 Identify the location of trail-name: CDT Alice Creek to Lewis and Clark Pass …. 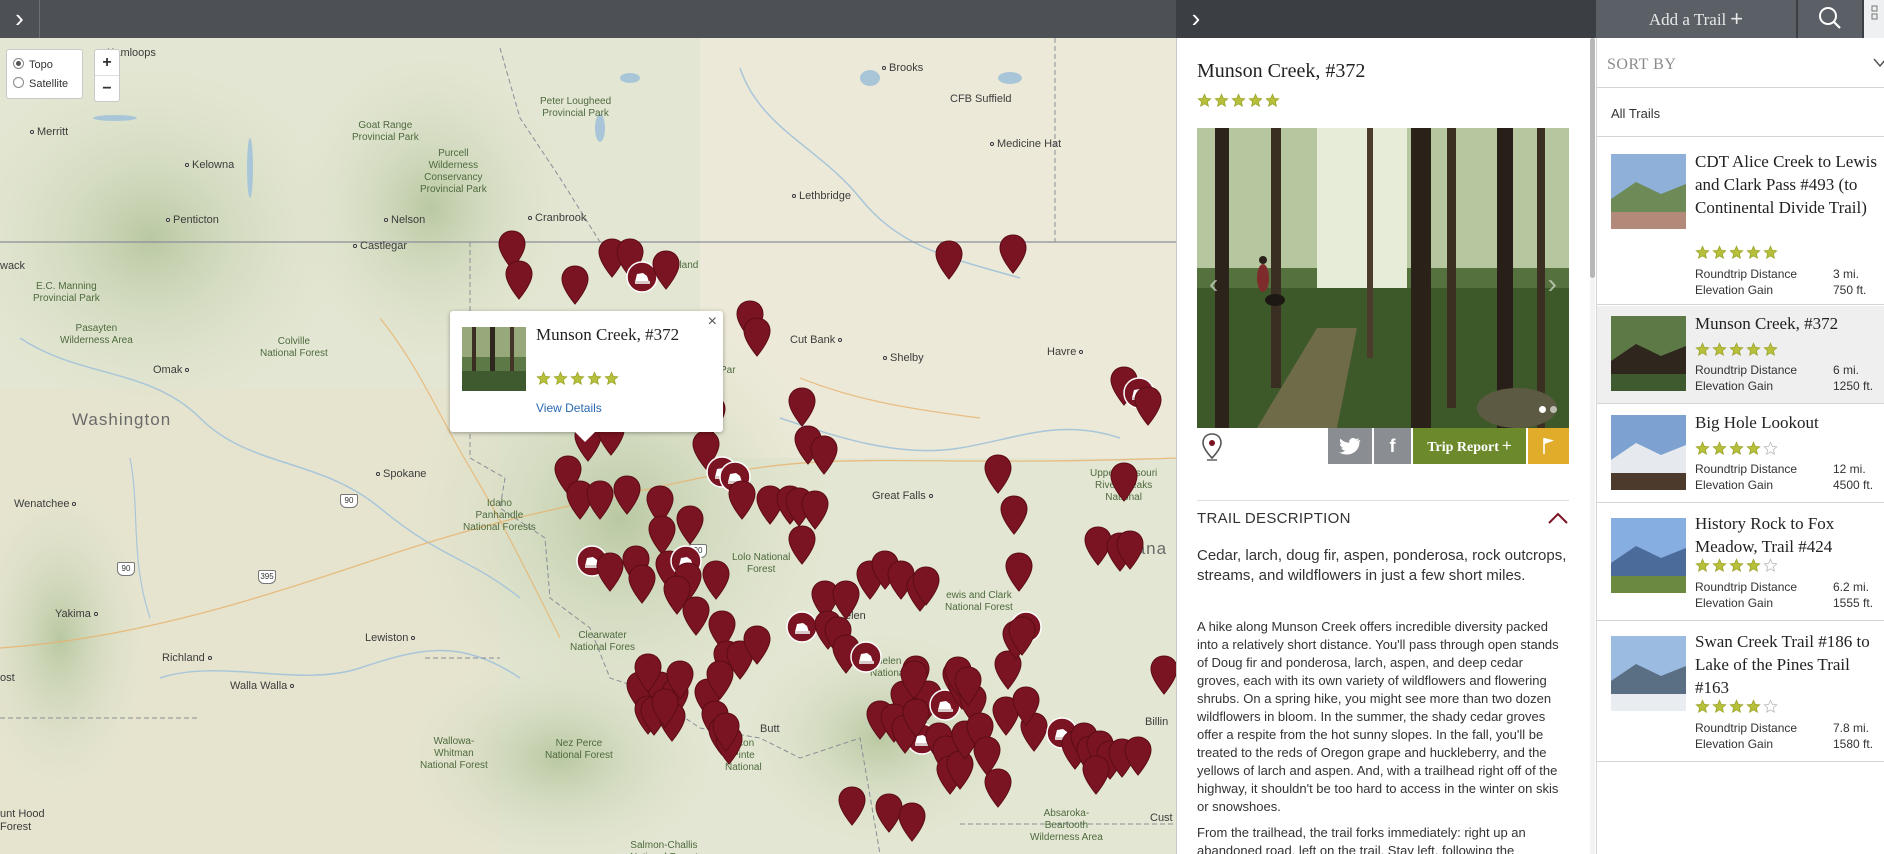
(1788, 184).